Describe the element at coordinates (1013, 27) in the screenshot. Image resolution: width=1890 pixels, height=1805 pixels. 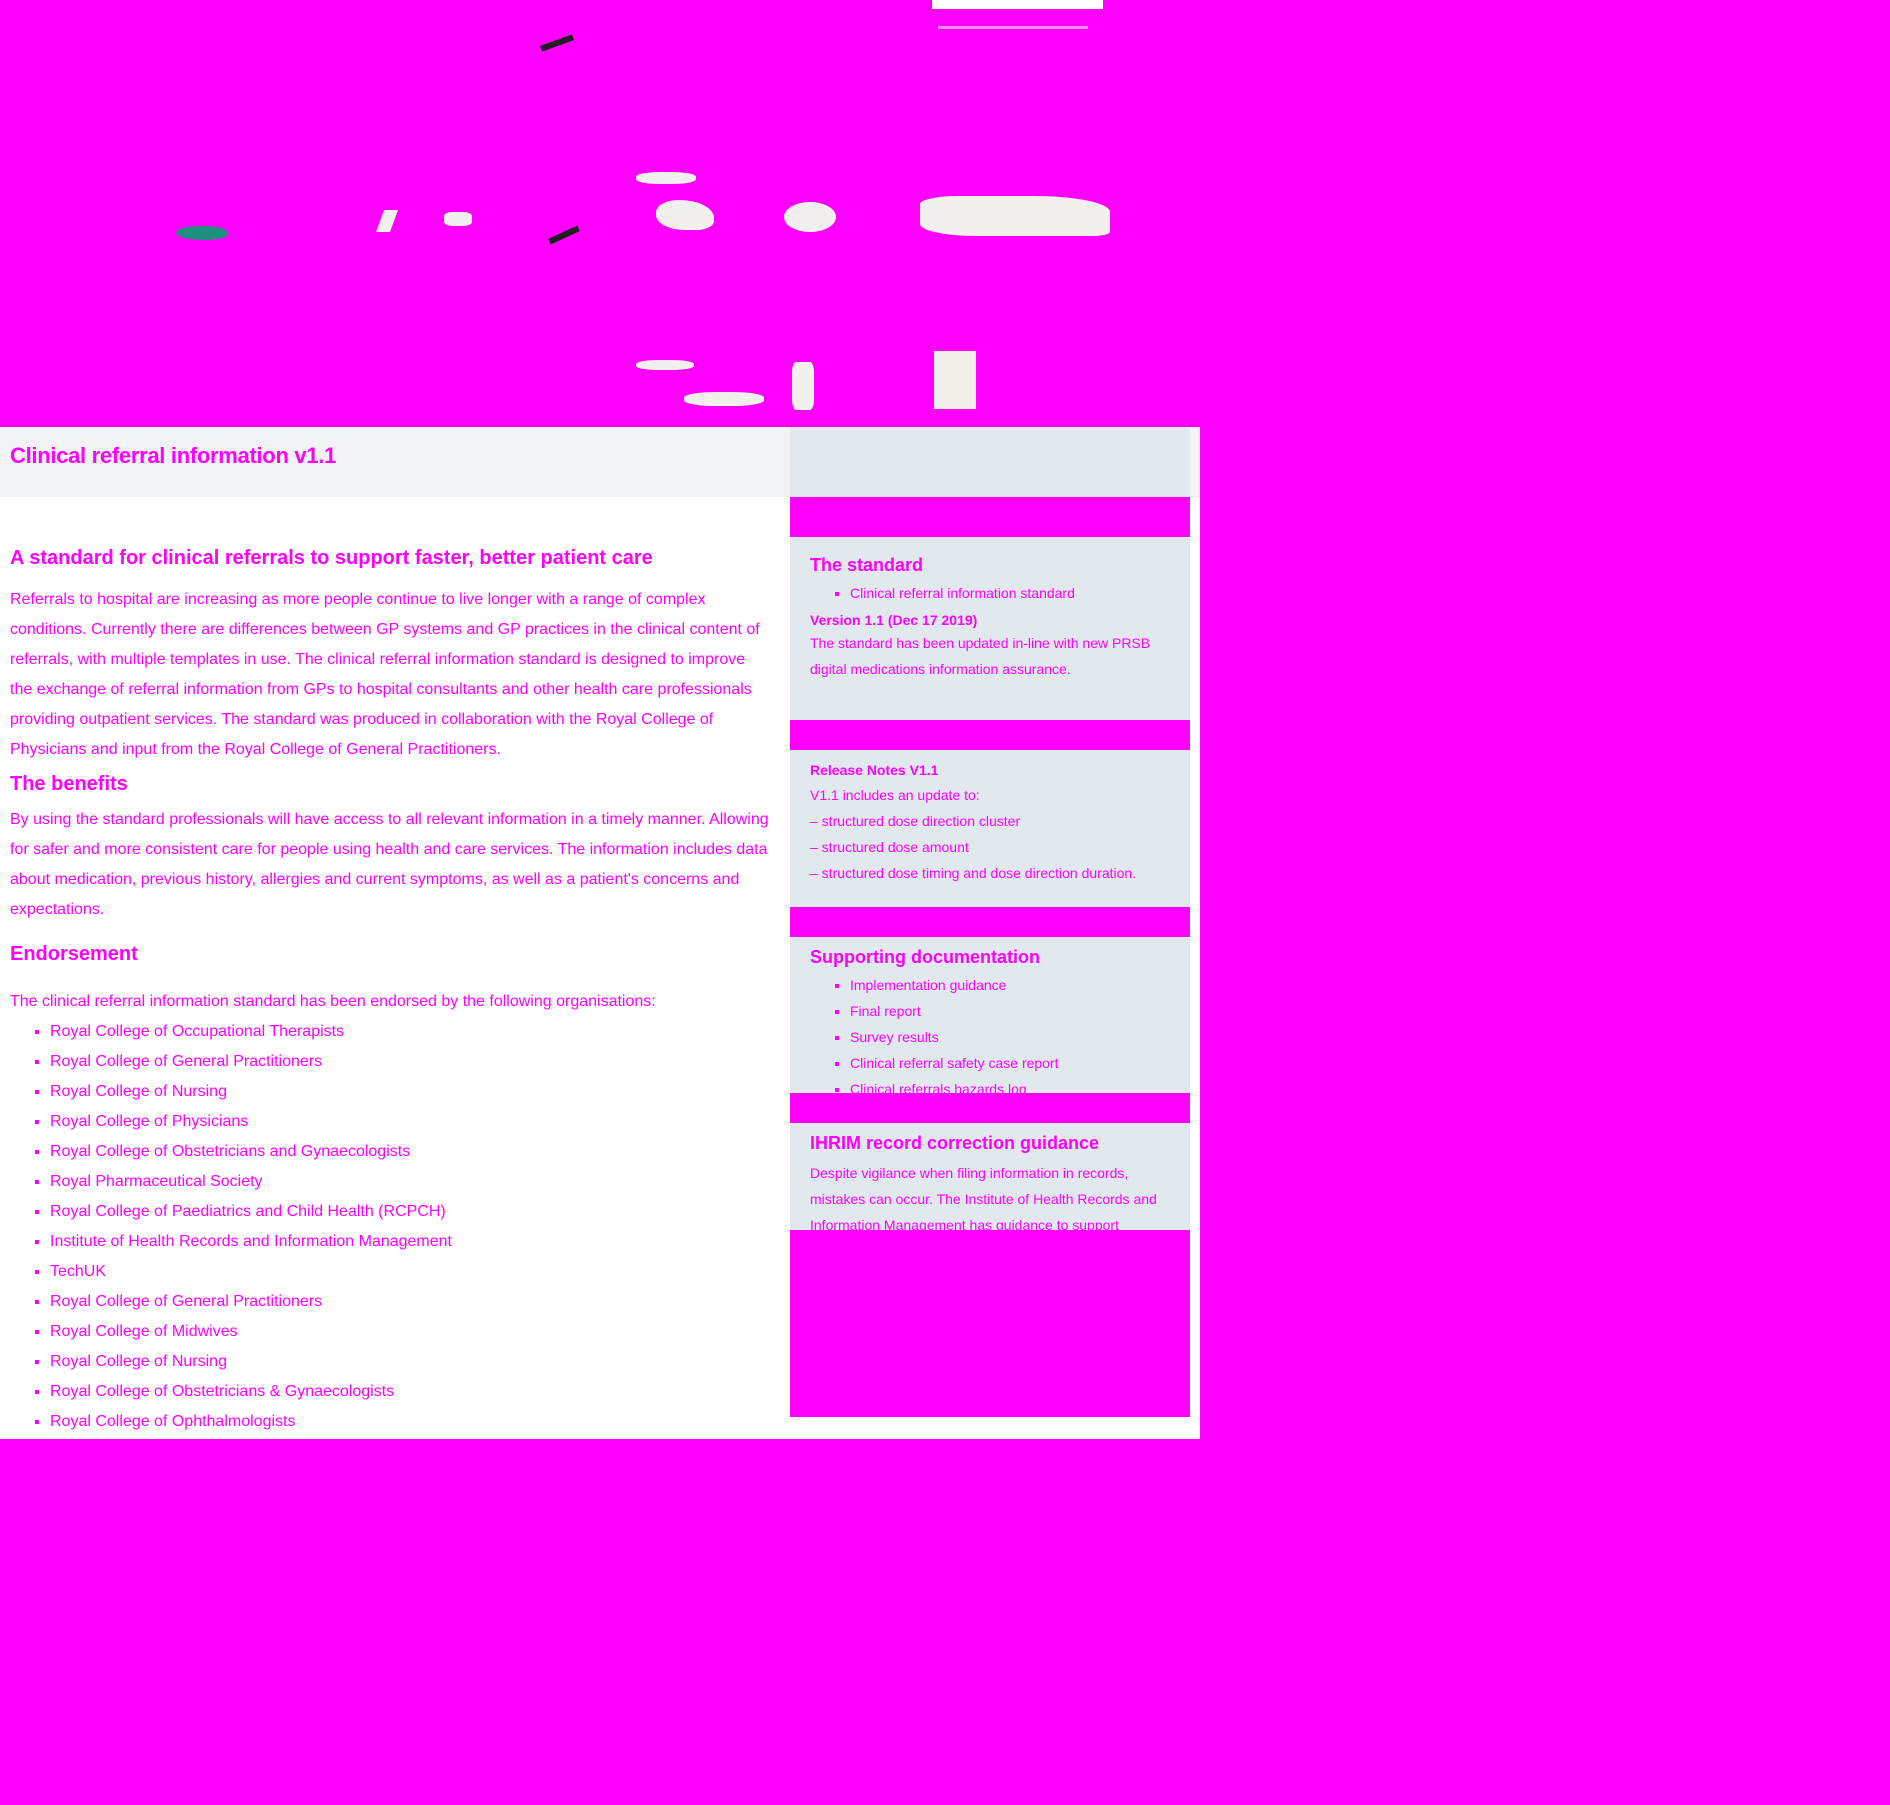
I see `top-white-line` at that location.